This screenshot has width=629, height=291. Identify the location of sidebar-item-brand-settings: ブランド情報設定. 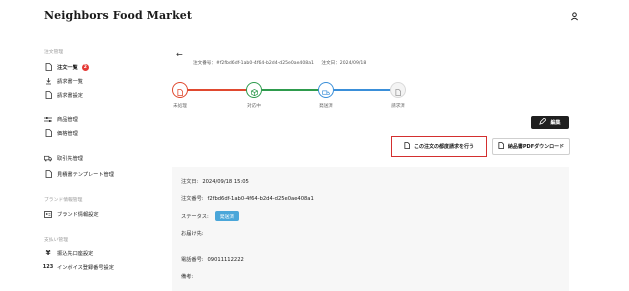
(71, 214).